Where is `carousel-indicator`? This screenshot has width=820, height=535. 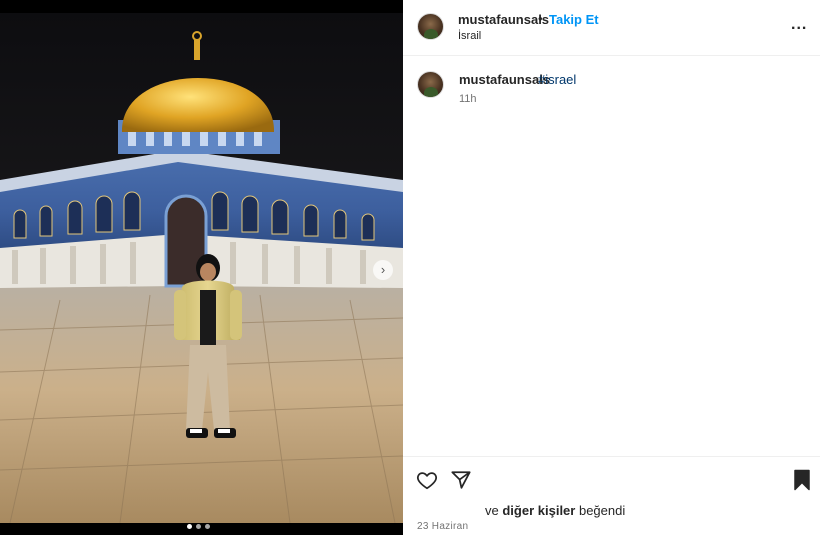
carousel-indicator is located at coordinates (198, 526).